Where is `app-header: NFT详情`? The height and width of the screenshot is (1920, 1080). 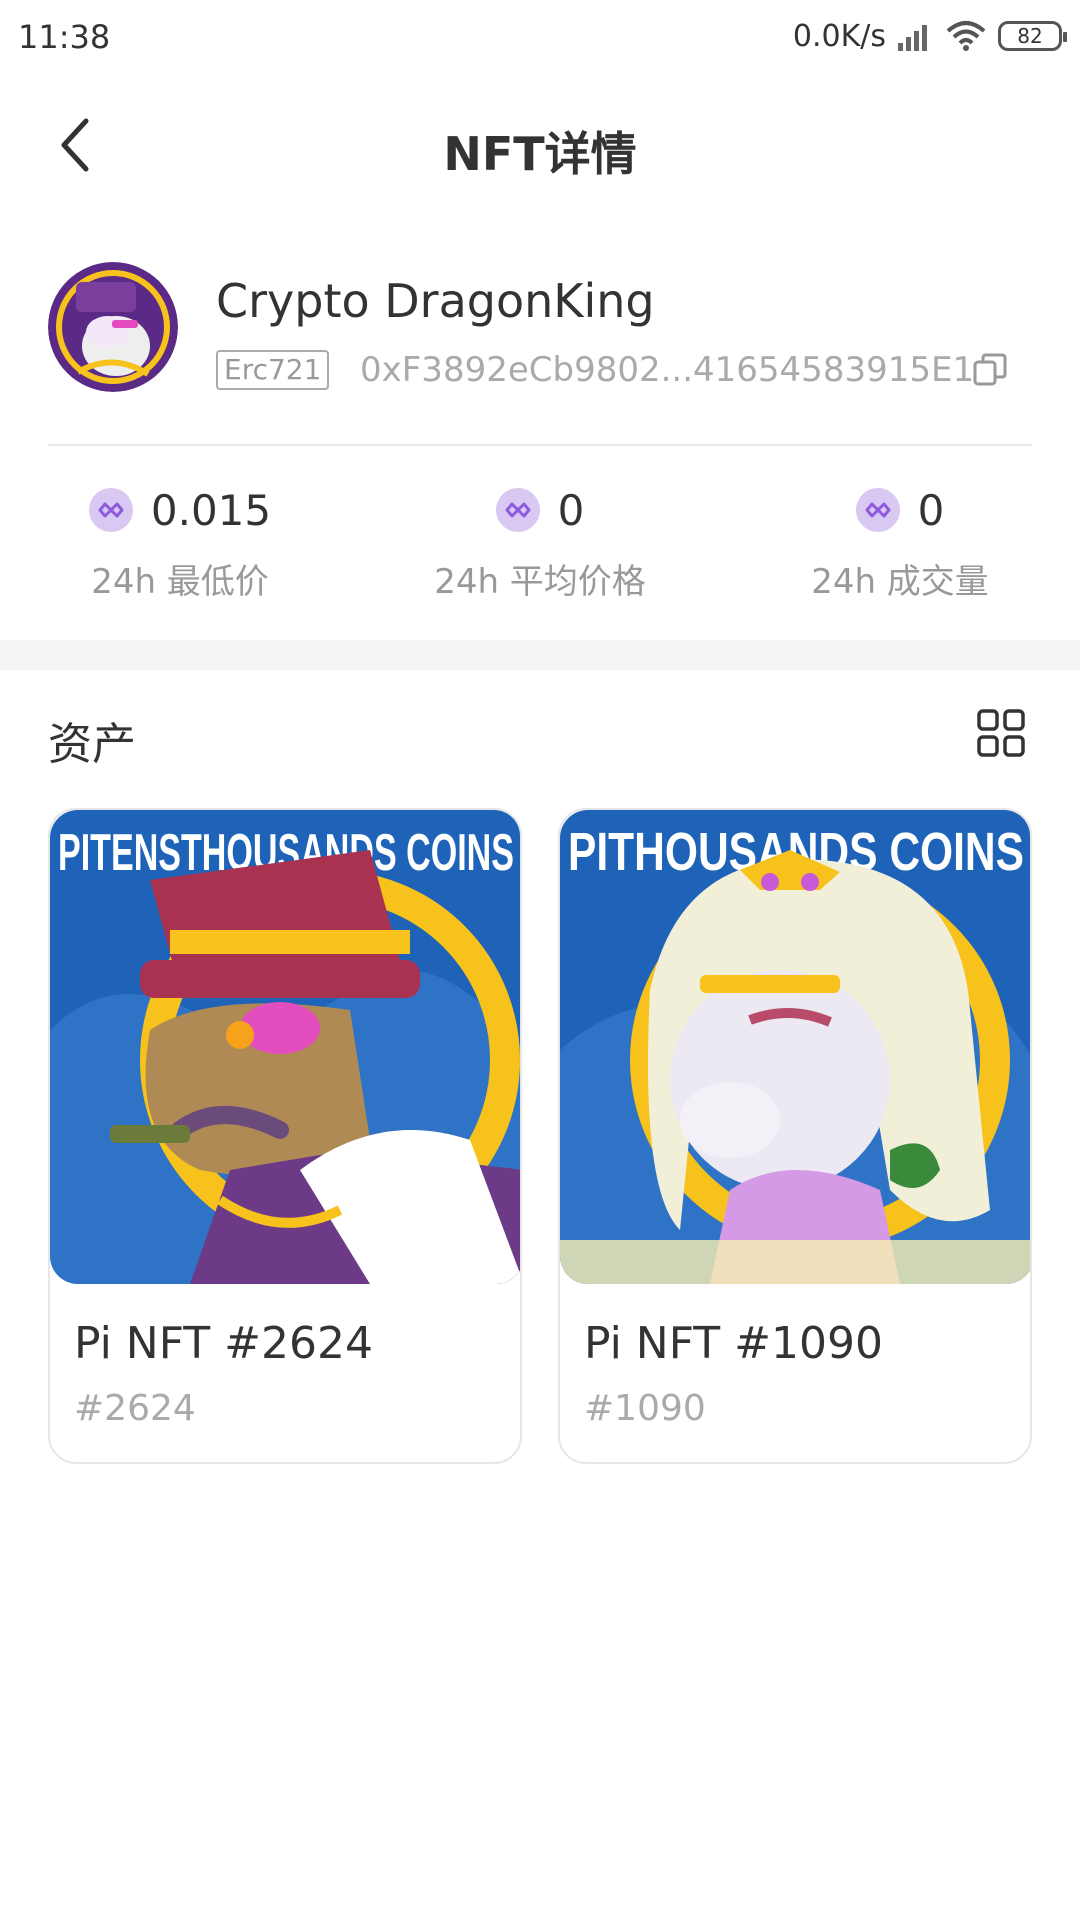
app-header: NFT详情 is located at coordinates (540, 145).